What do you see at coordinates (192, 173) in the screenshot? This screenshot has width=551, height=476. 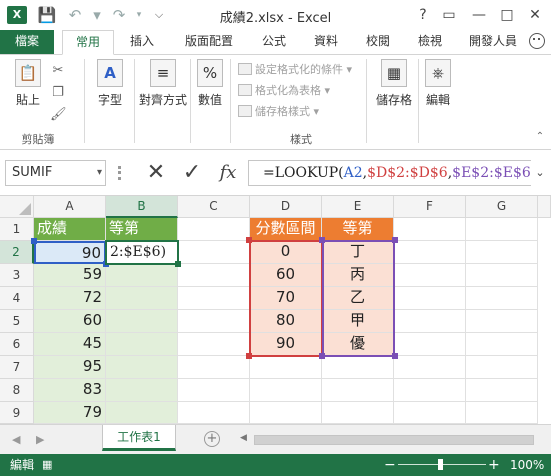 I see `enter-check-icon: ✓` at bounding box center [192, 173].